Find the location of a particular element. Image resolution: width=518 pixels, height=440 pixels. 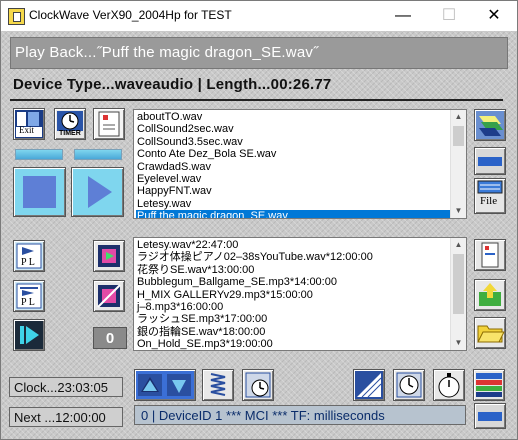

next-track-button is located at coordinates (29, 335).